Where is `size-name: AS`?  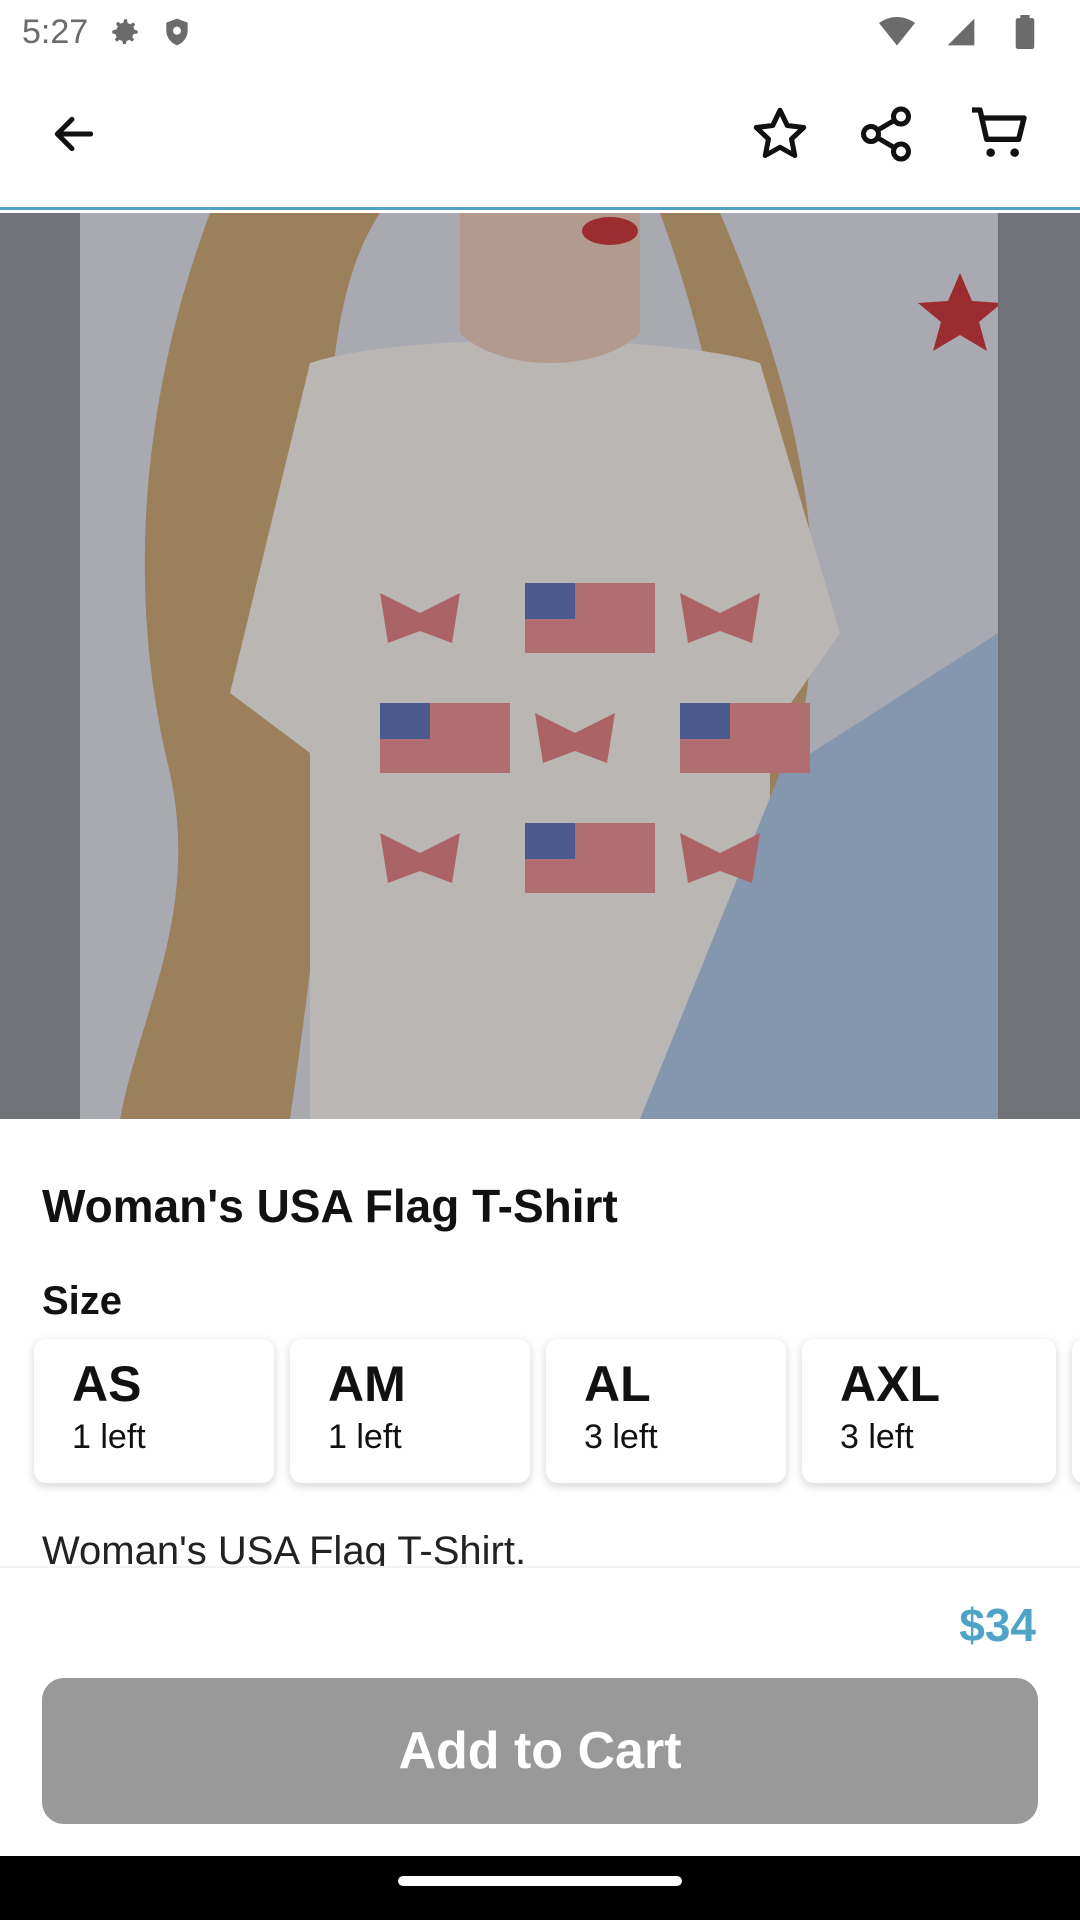 size-name: AS is located at coordinates (107, 1384).